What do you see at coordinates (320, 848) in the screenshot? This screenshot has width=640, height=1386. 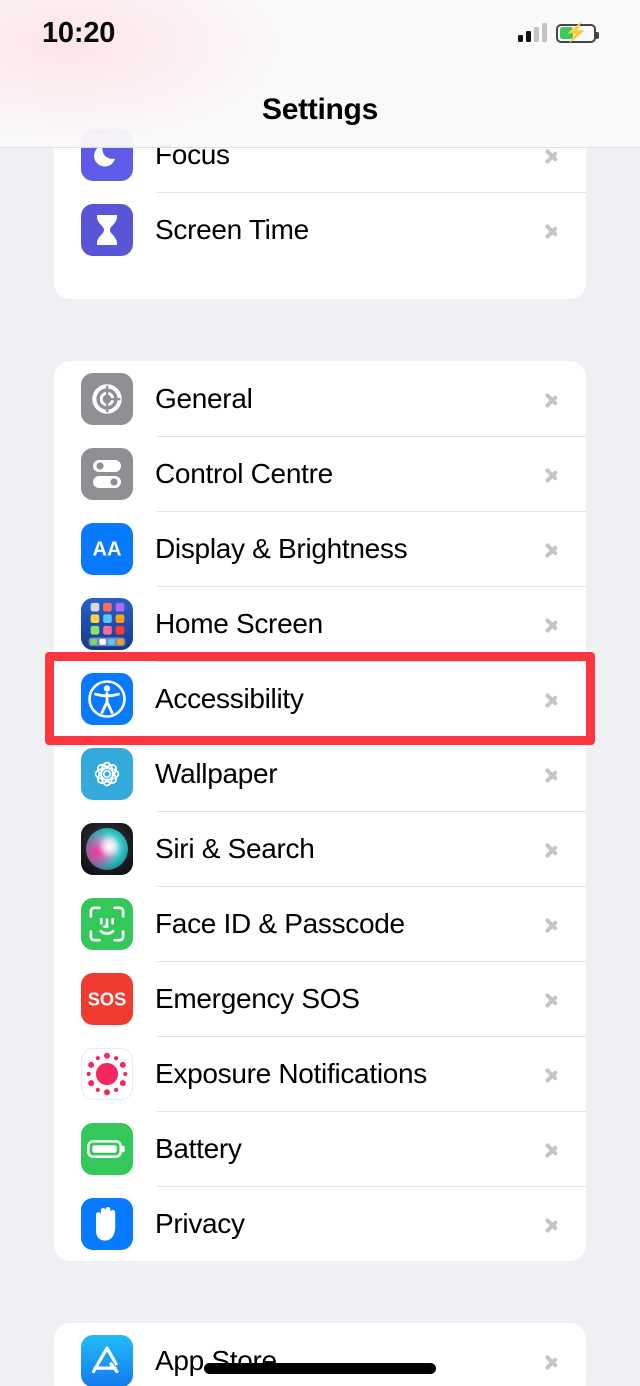 I see `settings-row-siri-search: Siri & Search` at bounding box center [320, 848].